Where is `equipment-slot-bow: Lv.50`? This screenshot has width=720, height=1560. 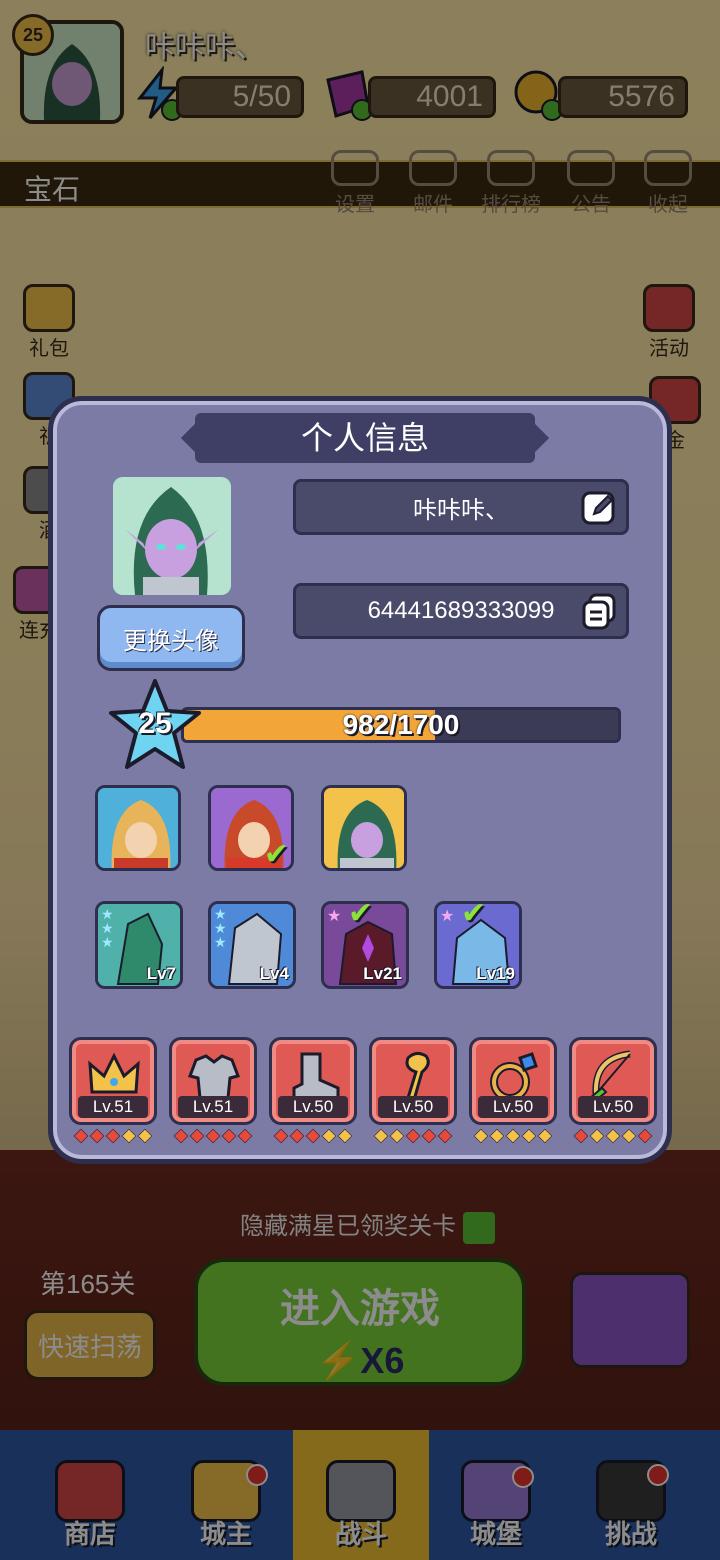
equipment-slot-bow: Lv.50 is located at coordinates (613, 1081).